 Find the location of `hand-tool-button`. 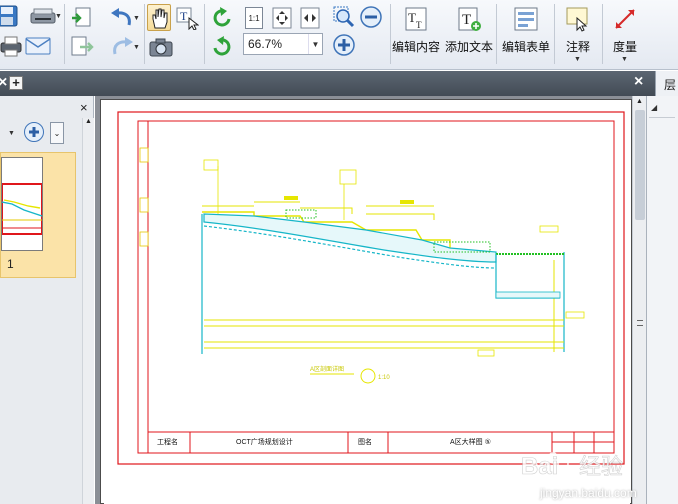

hand-tool-button is located at coordinates (159, 17).